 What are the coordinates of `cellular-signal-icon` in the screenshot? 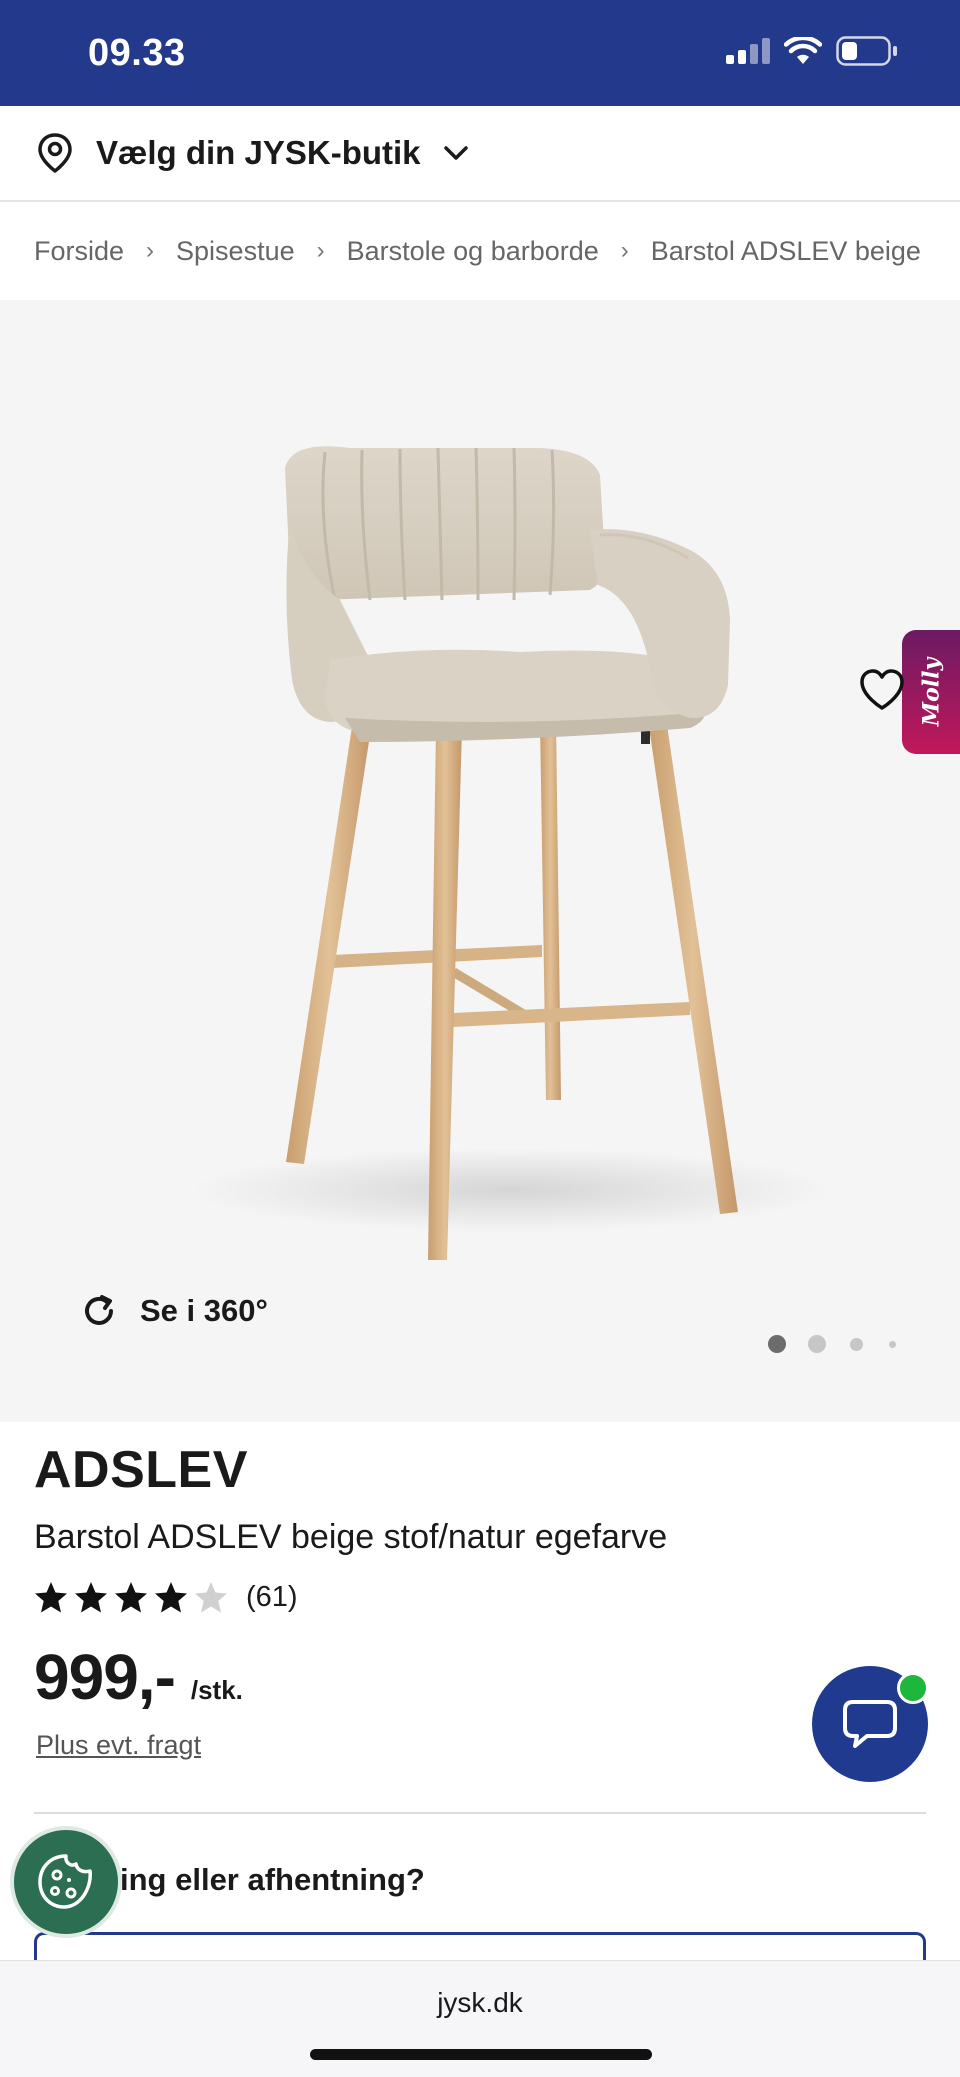 It's located at (748, 51).